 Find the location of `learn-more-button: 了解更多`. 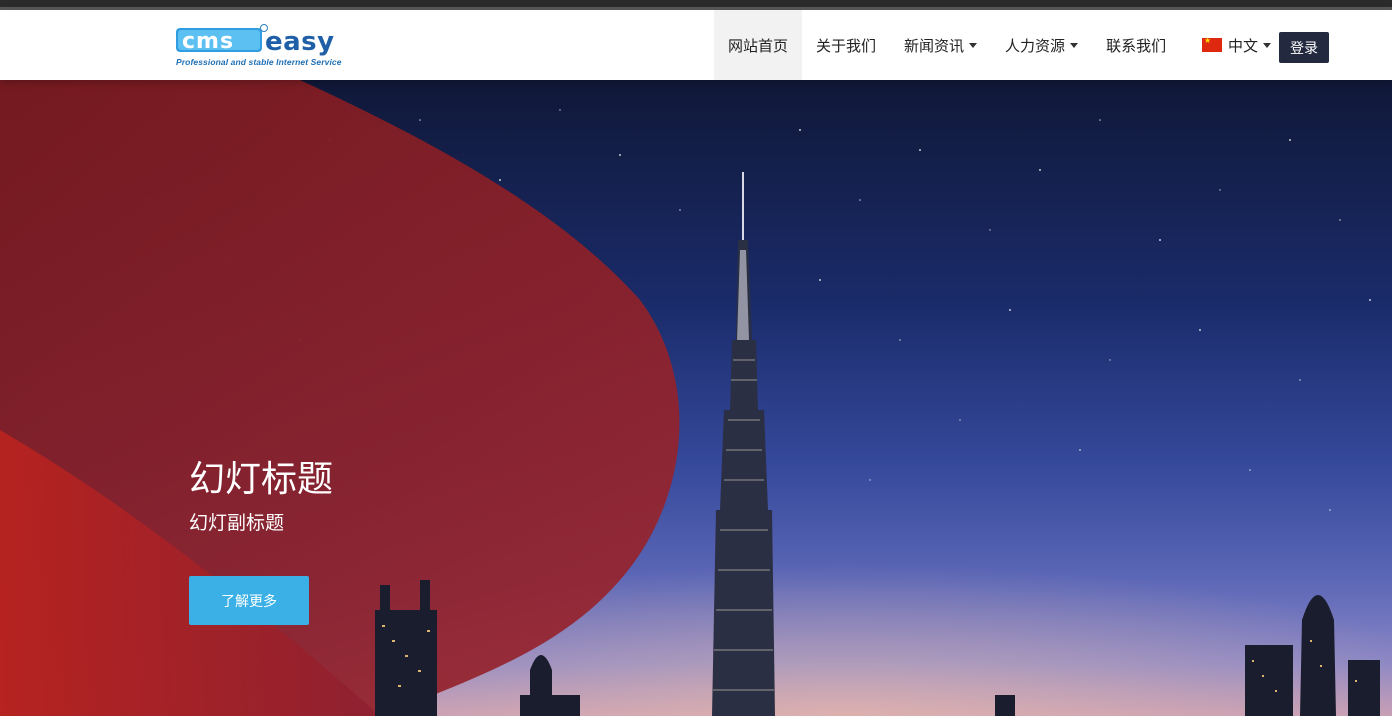

learn-more-button: 了解更多 is located at coordinates (249, 600).